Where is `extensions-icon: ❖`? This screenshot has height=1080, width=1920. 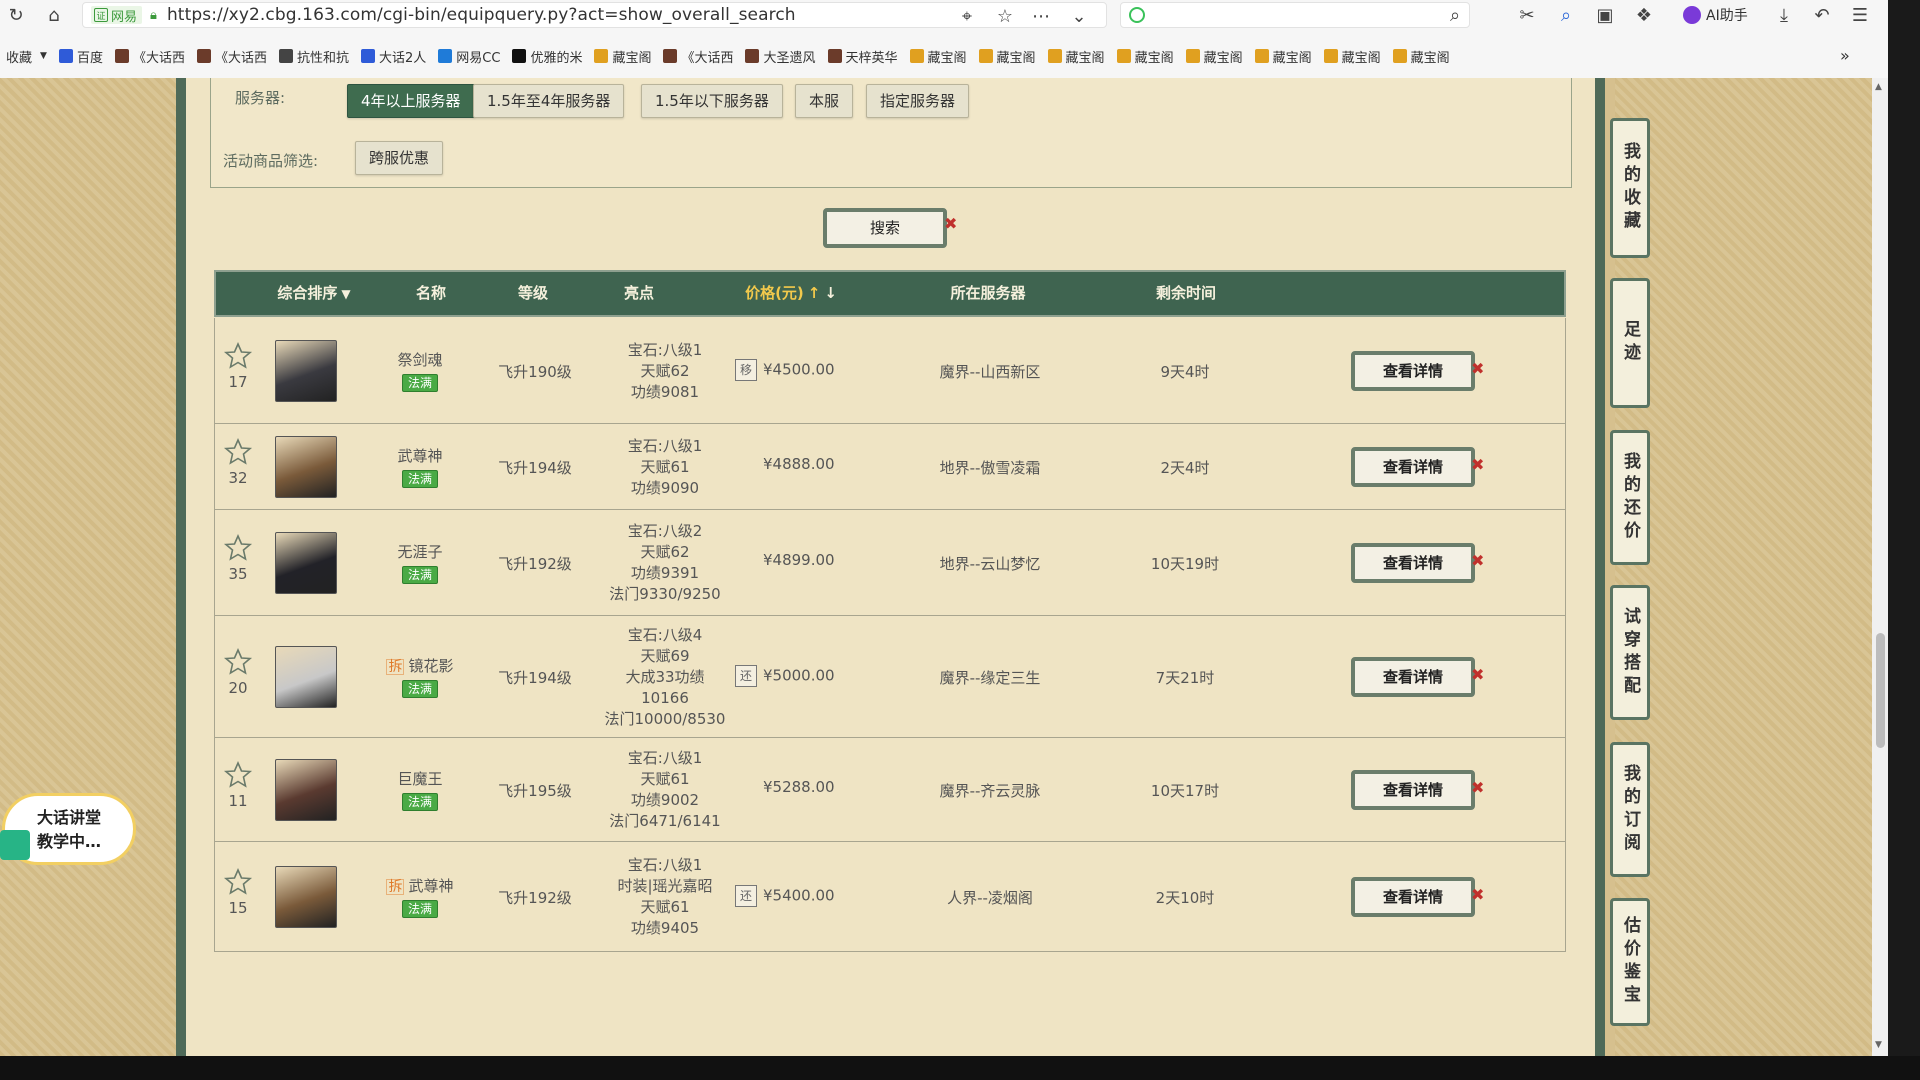
extensions-icon: ❖ is located at coordinates (1644, 15).